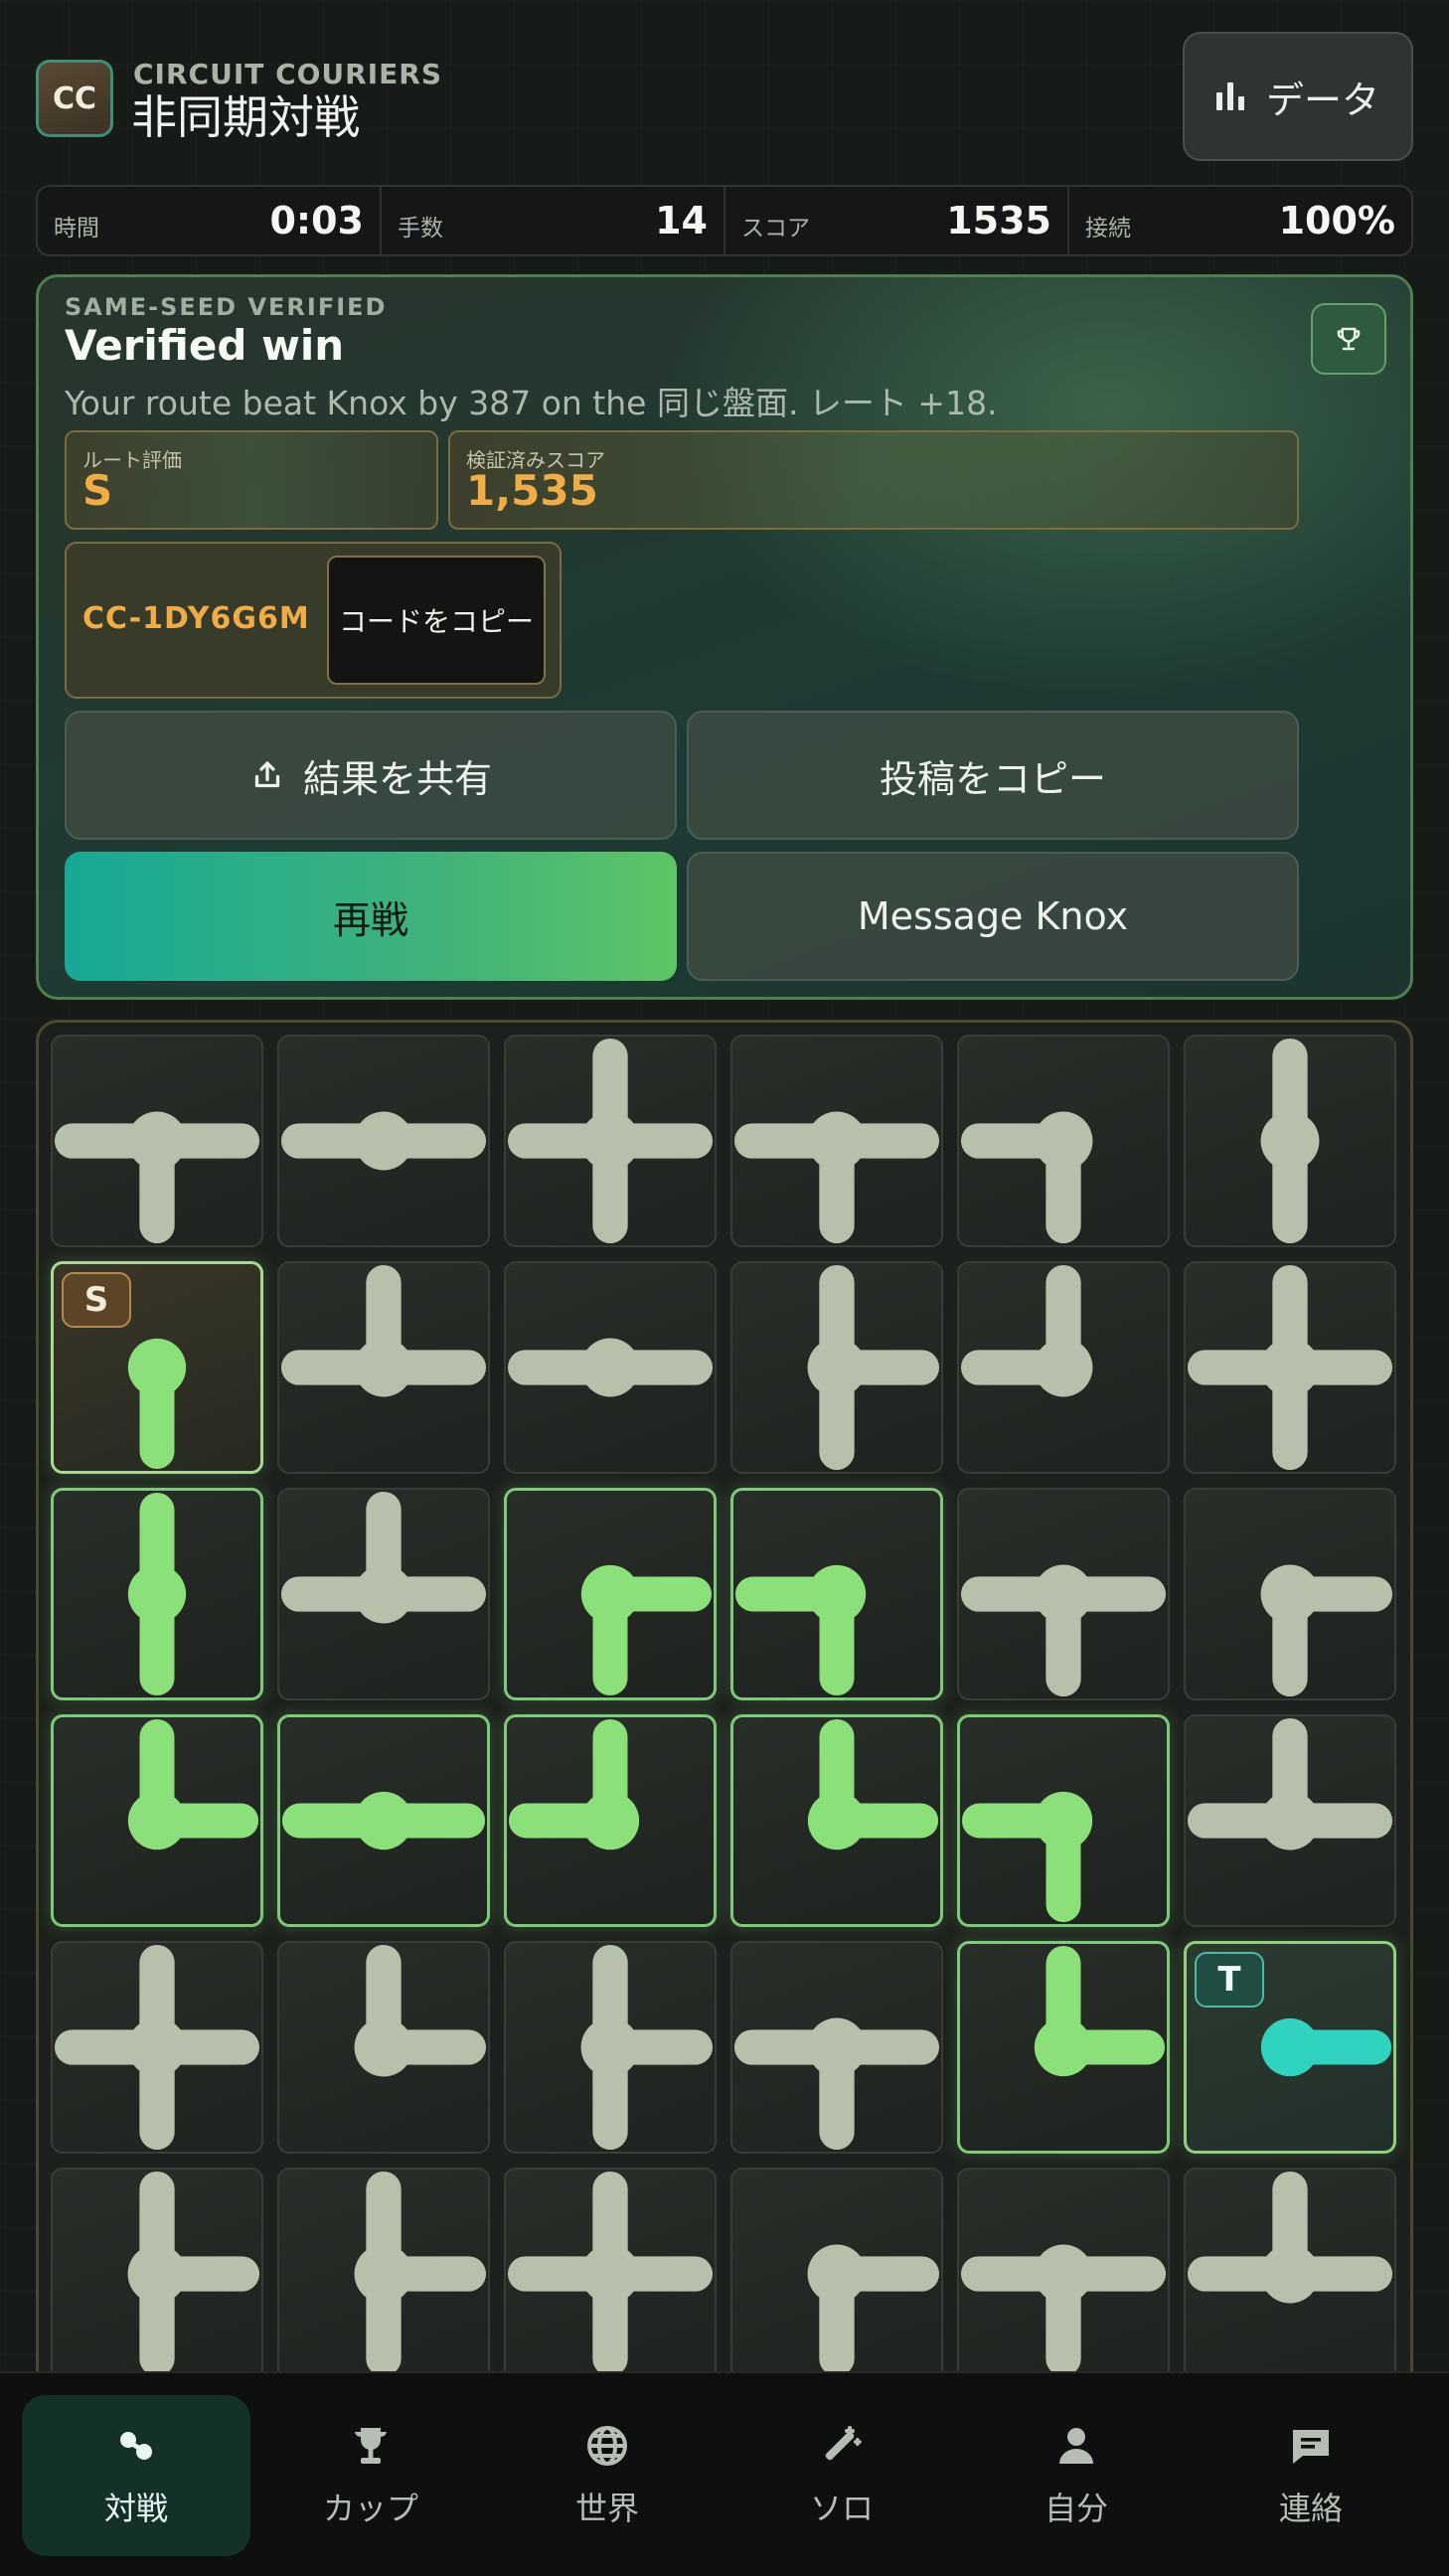  I want to click on app-header: CC CIRCUIT COURIERS 非同期対戦 データ, so click(724, 97).